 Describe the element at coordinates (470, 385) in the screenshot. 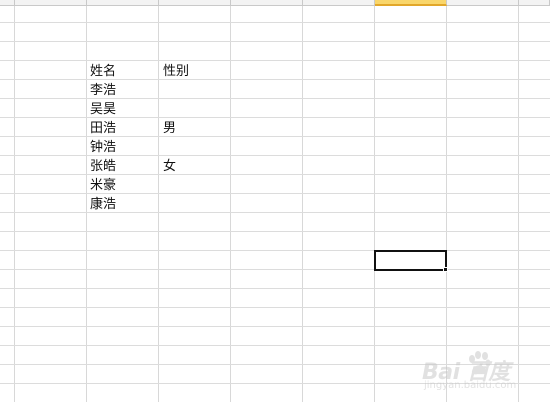

I see `watermark-url: jingyan.baidu.com` at that location.